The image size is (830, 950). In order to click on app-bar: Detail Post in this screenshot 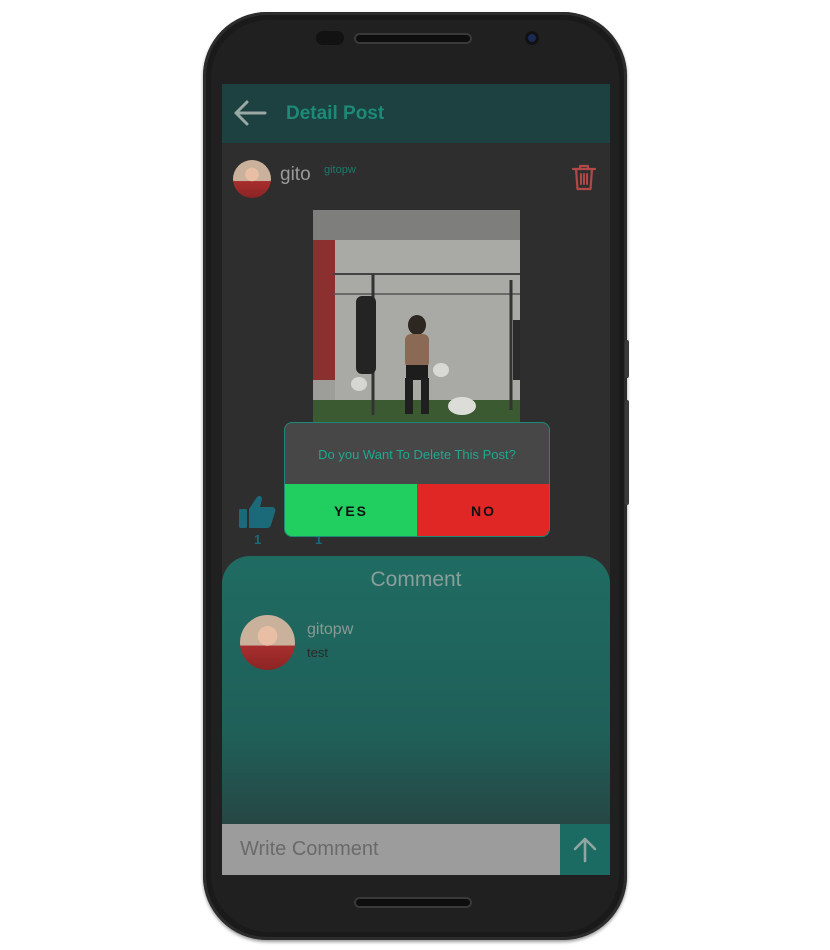, I will do `click(416, 113)`.